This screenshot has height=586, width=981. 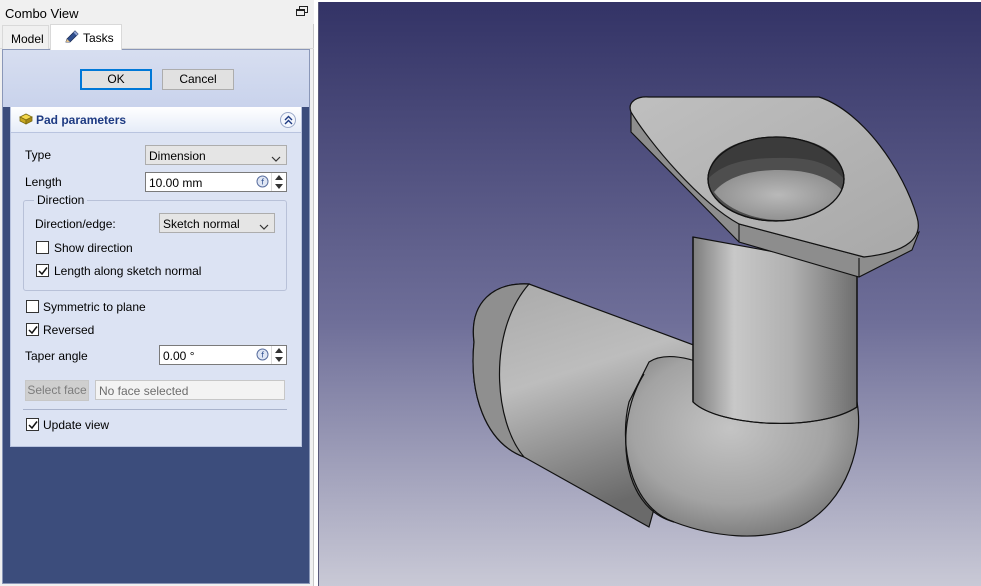 I want to click on length-label: Length, so click(x=43, y=182).